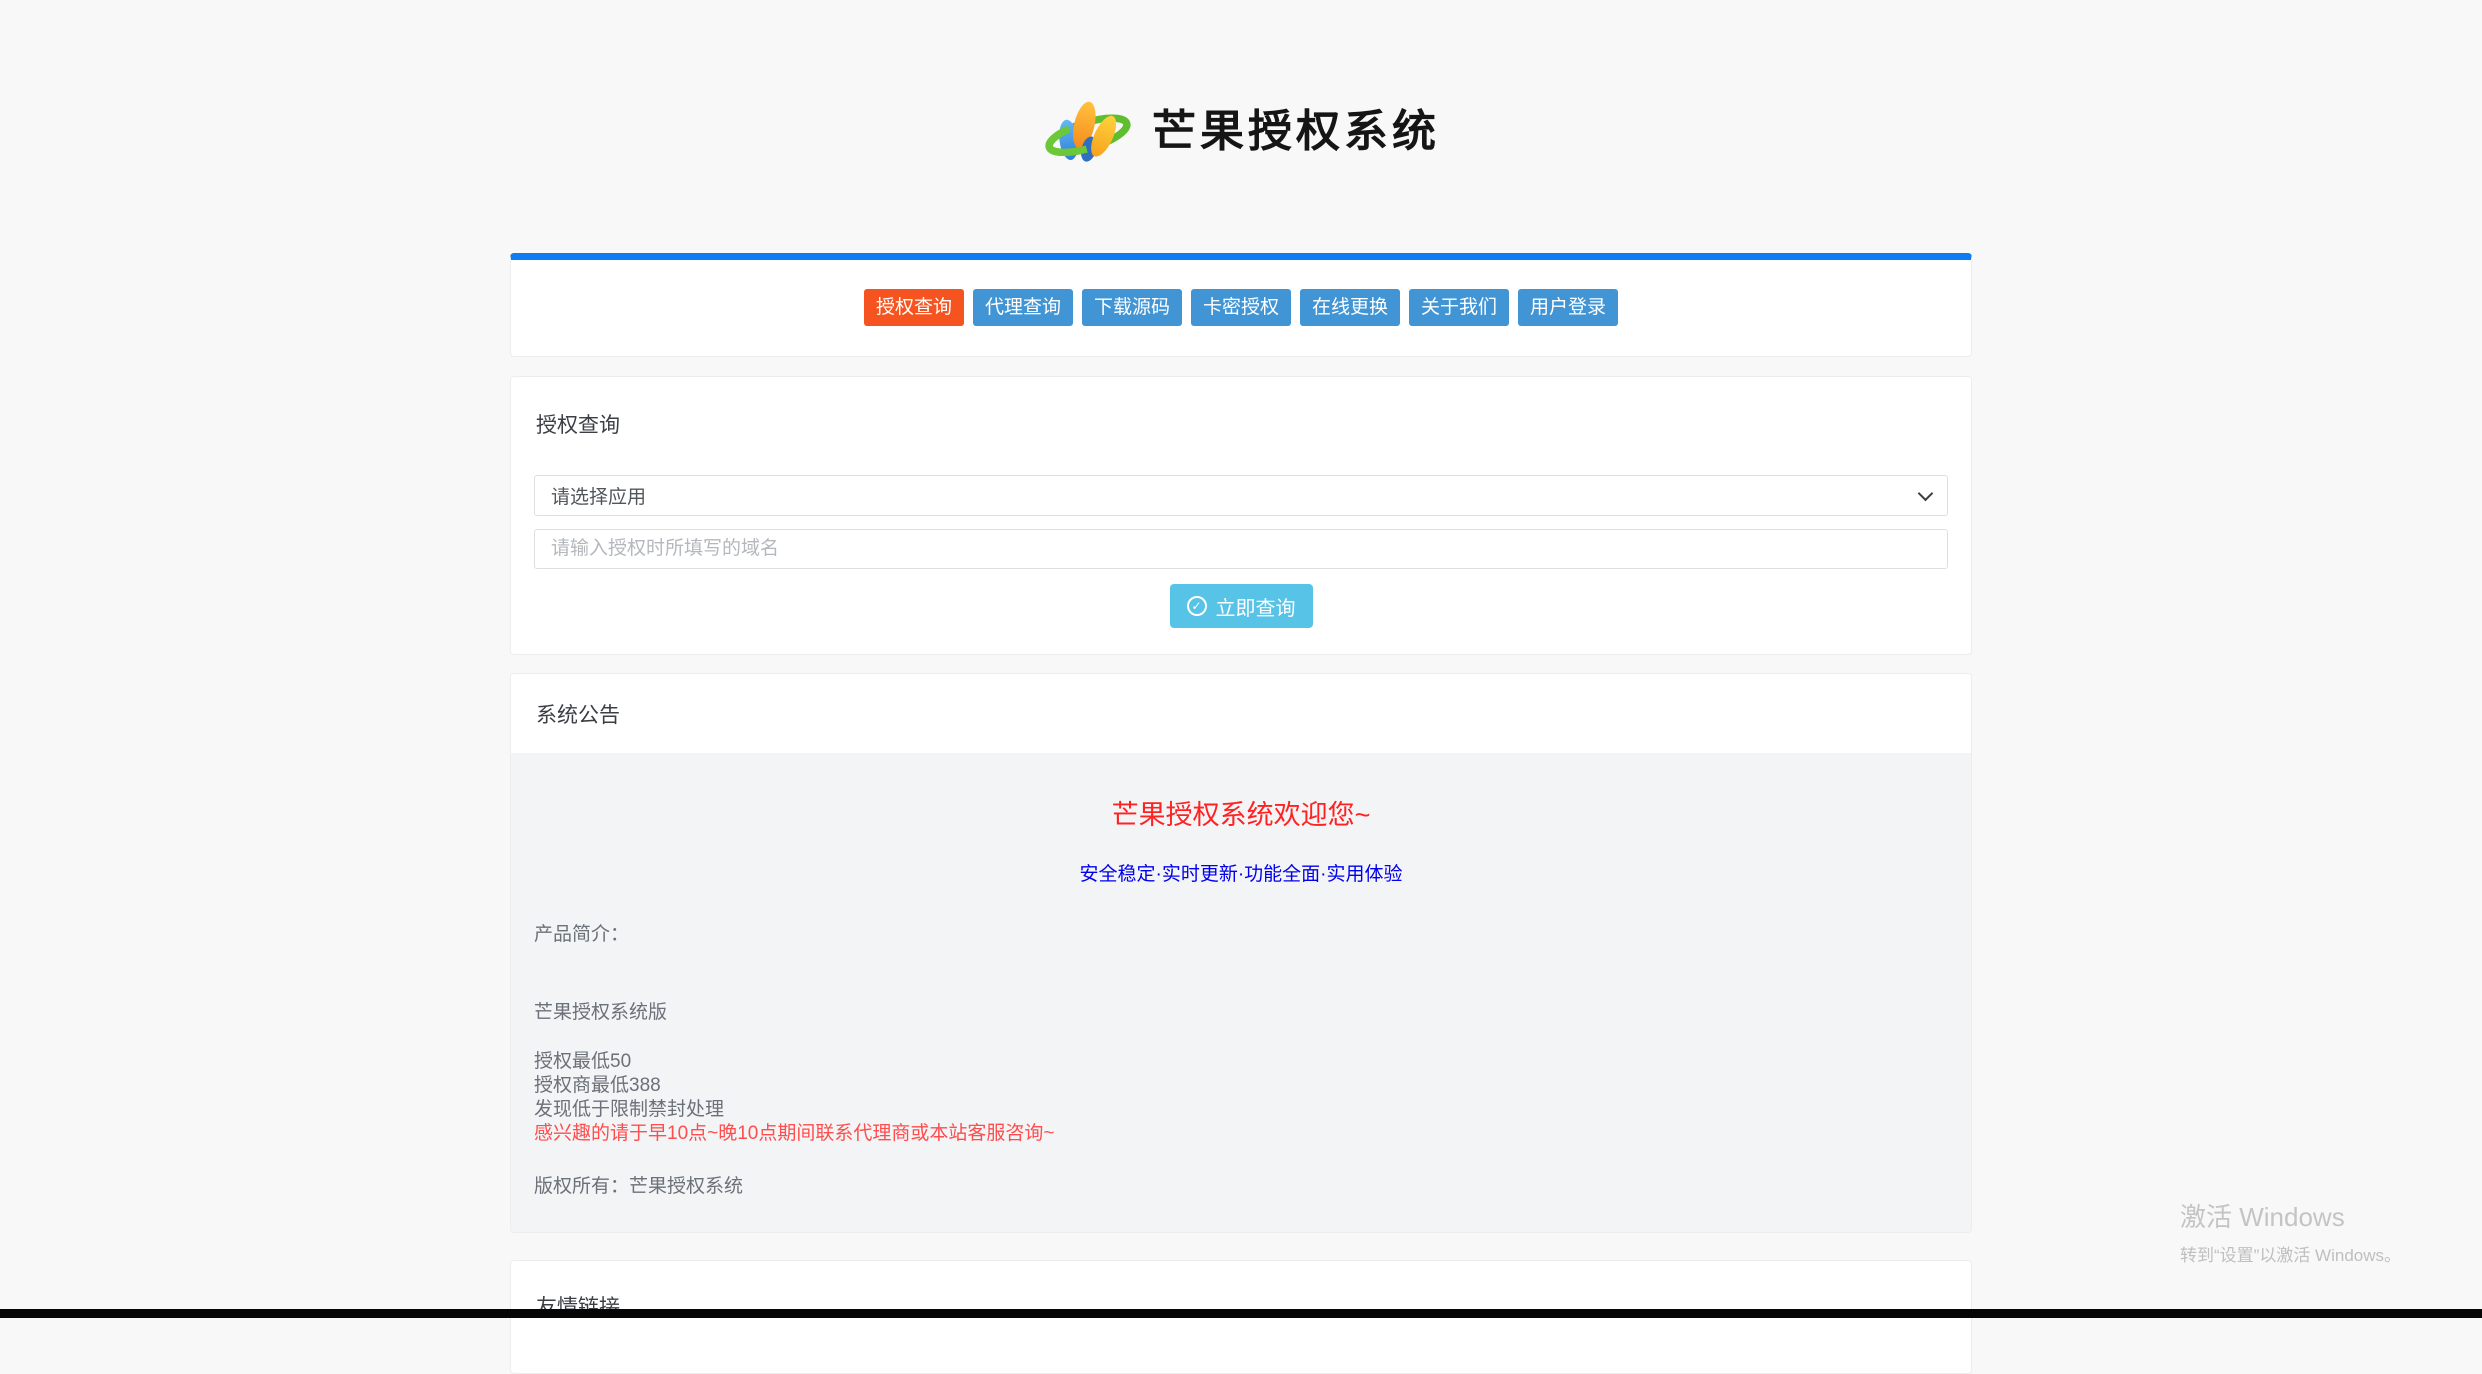 The image size is (2482, 1374). What do you see at coordinates (1088, 131) in the screenshot?
I see `mango-logo-icon` at bounding box center [1088, 131].